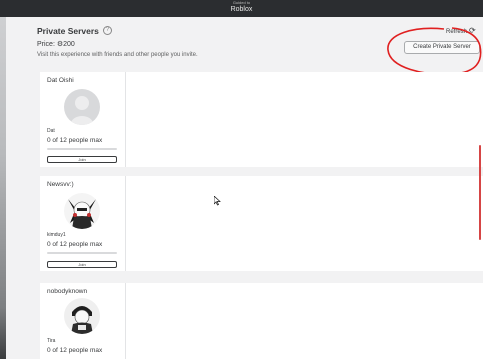  I want to click on mouse-pointer-icon, so click(217, 201).